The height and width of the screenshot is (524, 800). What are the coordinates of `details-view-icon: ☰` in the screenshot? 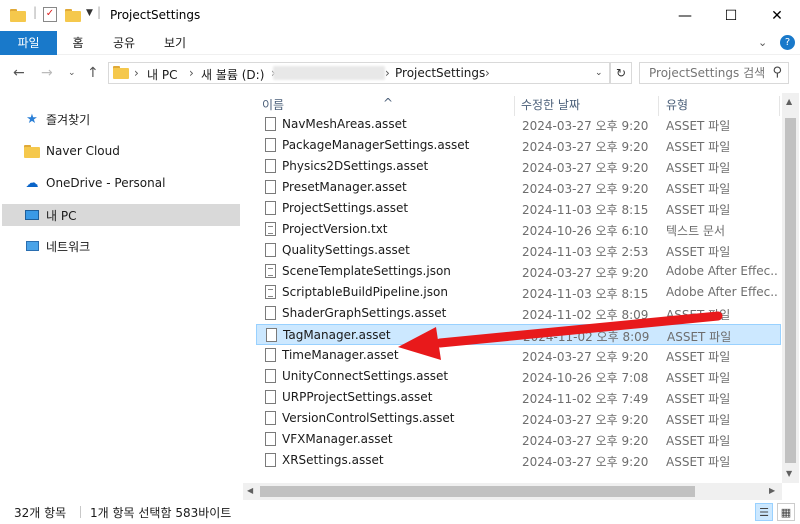 It's located at (764, 512).